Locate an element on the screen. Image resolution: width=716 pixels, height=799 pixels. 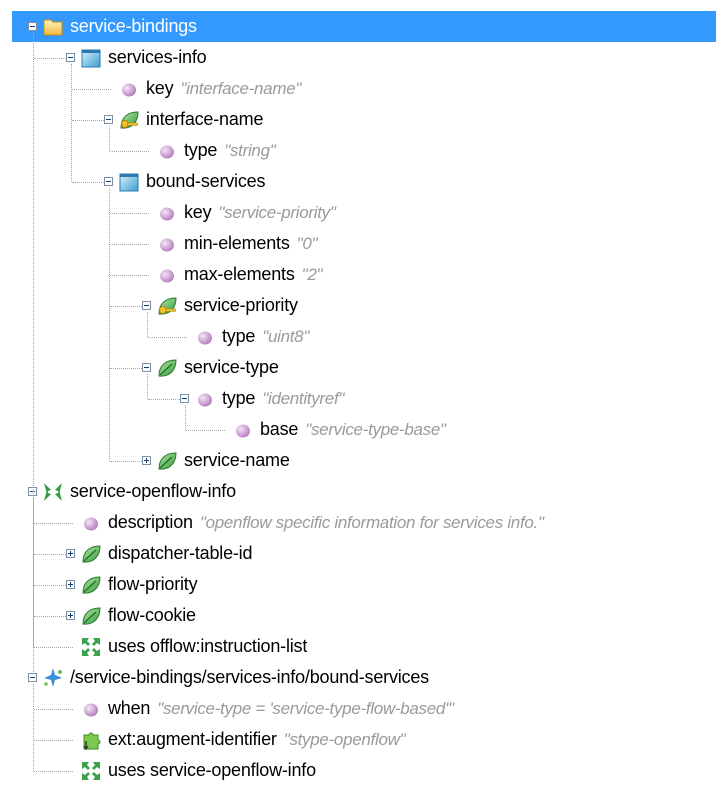
node-label: uses offlow:instruction-list is located at coordinates (208, 646).